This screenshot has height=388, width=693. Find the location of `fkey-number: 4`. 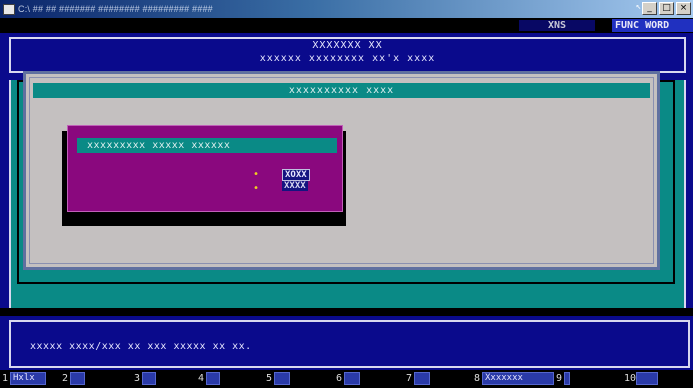

fkey-number: 4 is located at coordinates (201, 378).